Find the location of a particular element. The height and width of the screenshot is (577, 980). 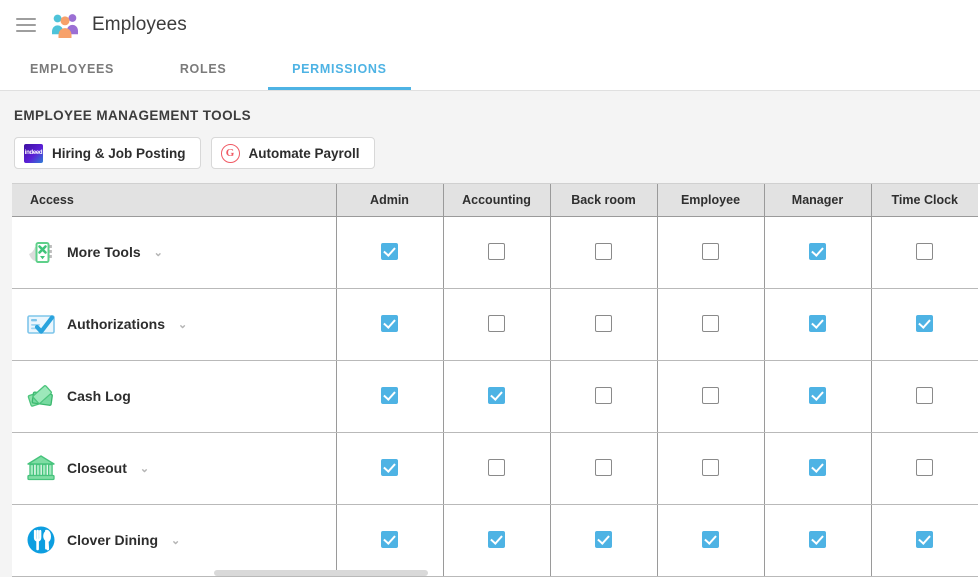

access-cell: Authorizations ⌄ is located at coordinates (174, 324).